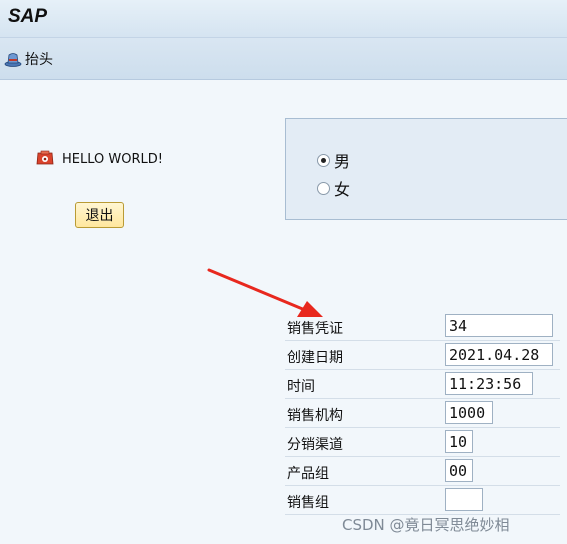 Image resolution: width=567 pixels, height=544 pixels. What do you see at coordinates (112, 159) in the screenshot?
I see `hello-text: HELLO WORLD!` at bounding box center [112, 159].